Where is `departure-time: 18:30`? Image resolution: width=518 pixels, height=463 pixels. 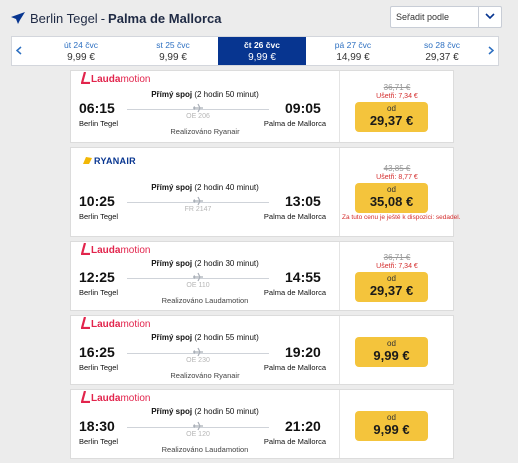 departure-time: 18:30 is located at coordinates (97, 426).